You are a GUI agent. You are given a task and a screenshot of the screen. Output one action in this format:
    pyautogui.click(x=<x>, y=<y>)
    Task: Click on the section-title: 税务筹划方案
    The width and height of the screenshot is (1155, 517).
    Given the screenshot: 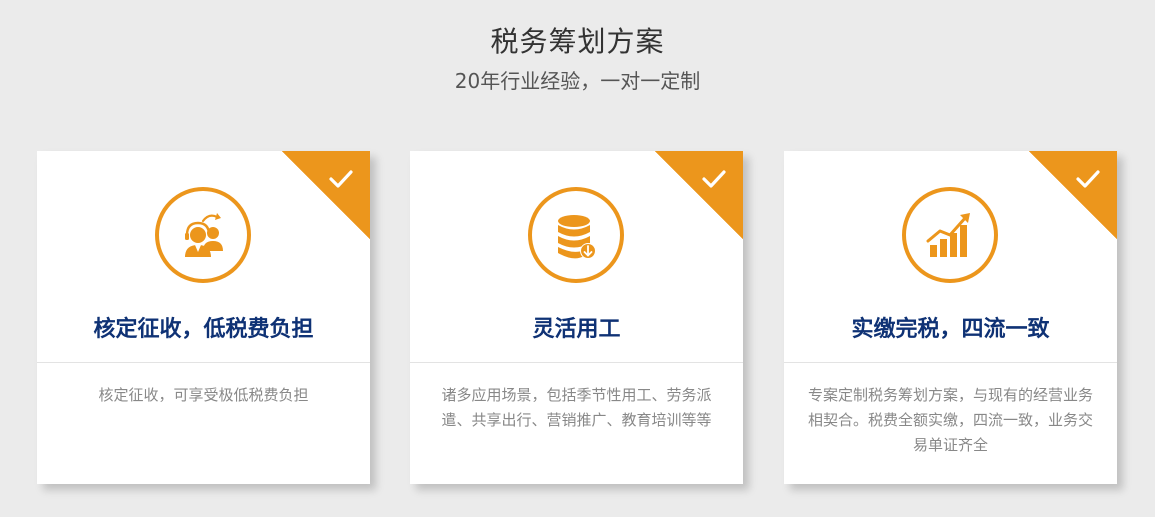 What is the action you would take?
    pyautogui.click(x=577, y=41)
    